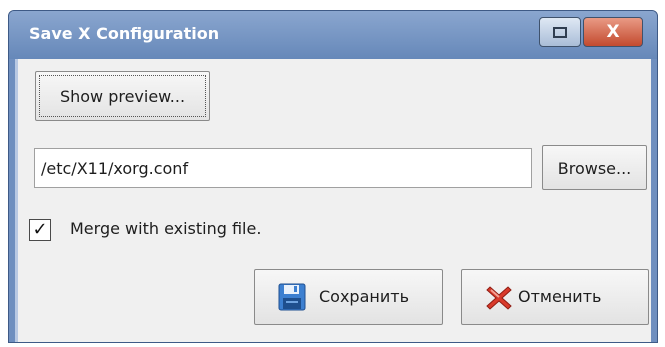 The image size is (665, 347). Describe the element at coordinates (560, 296) in the screenshot. I see `cancel-button-label: Отменить` at that location.